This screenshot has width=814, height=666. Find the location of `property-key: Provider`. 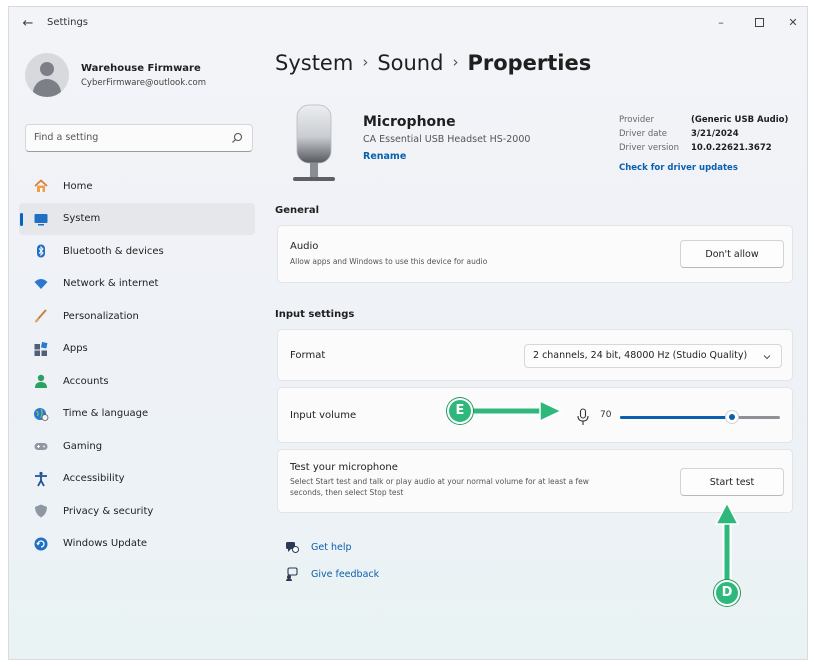

property-key: Provider is located at coordinates (636, 120).